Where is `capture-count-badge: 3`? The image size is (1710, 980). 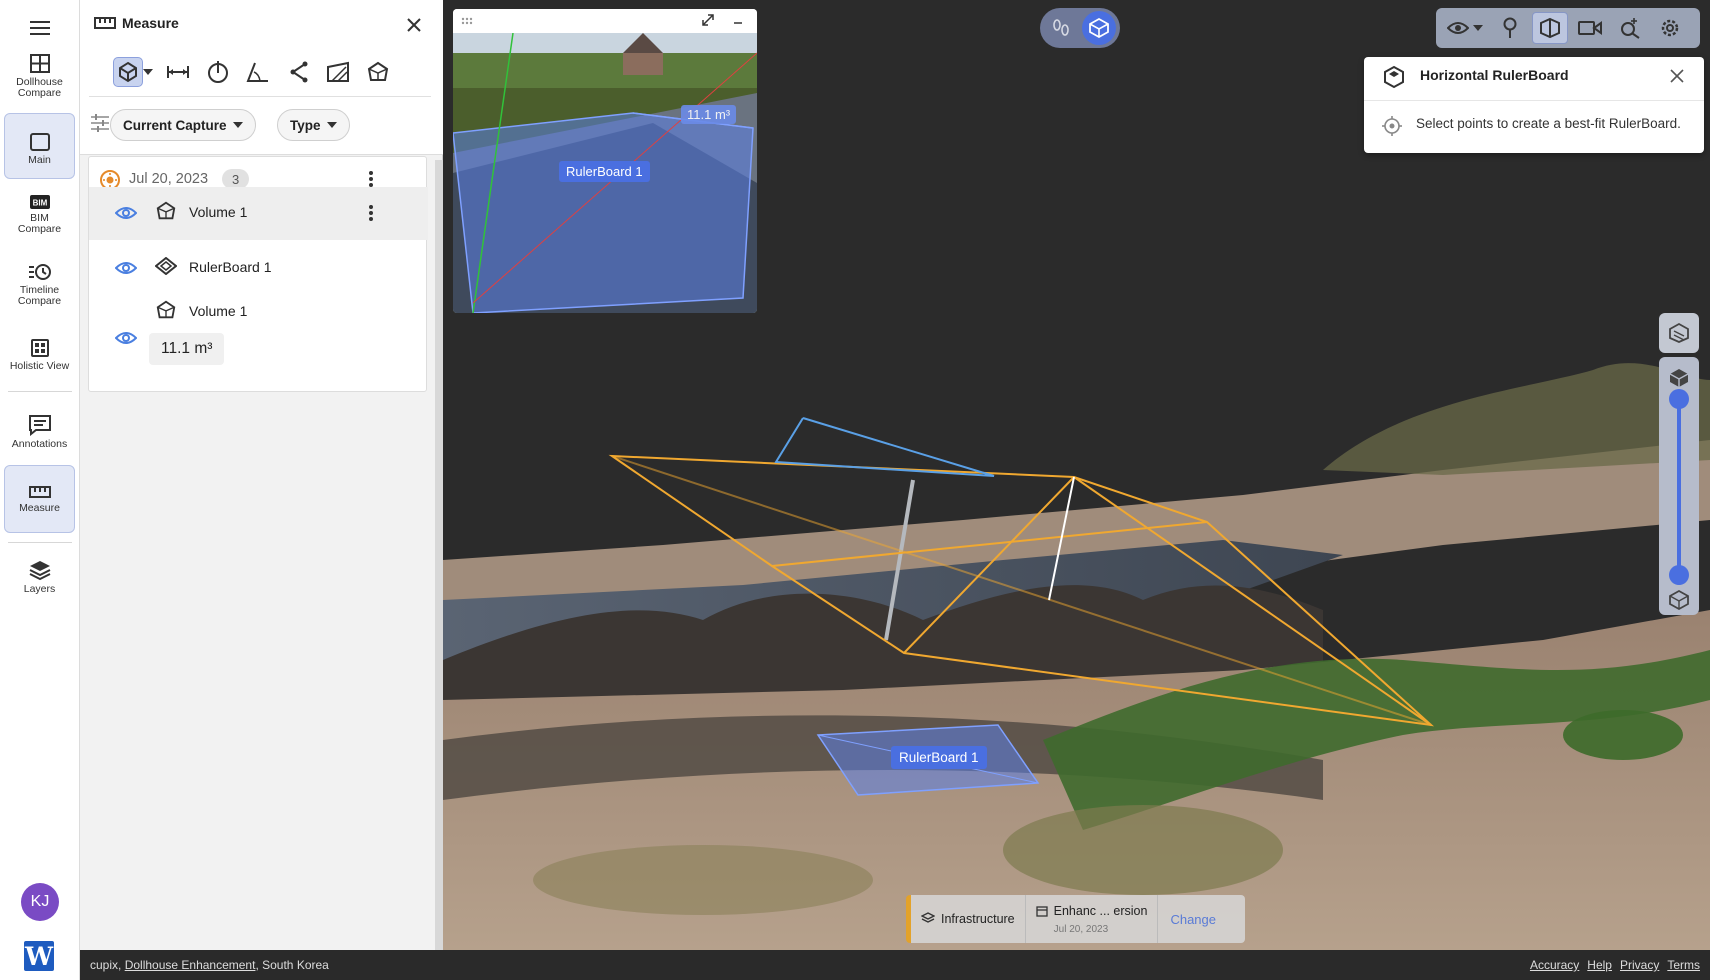
capture-count-badge: 3 is located at coordinates (236, 179).